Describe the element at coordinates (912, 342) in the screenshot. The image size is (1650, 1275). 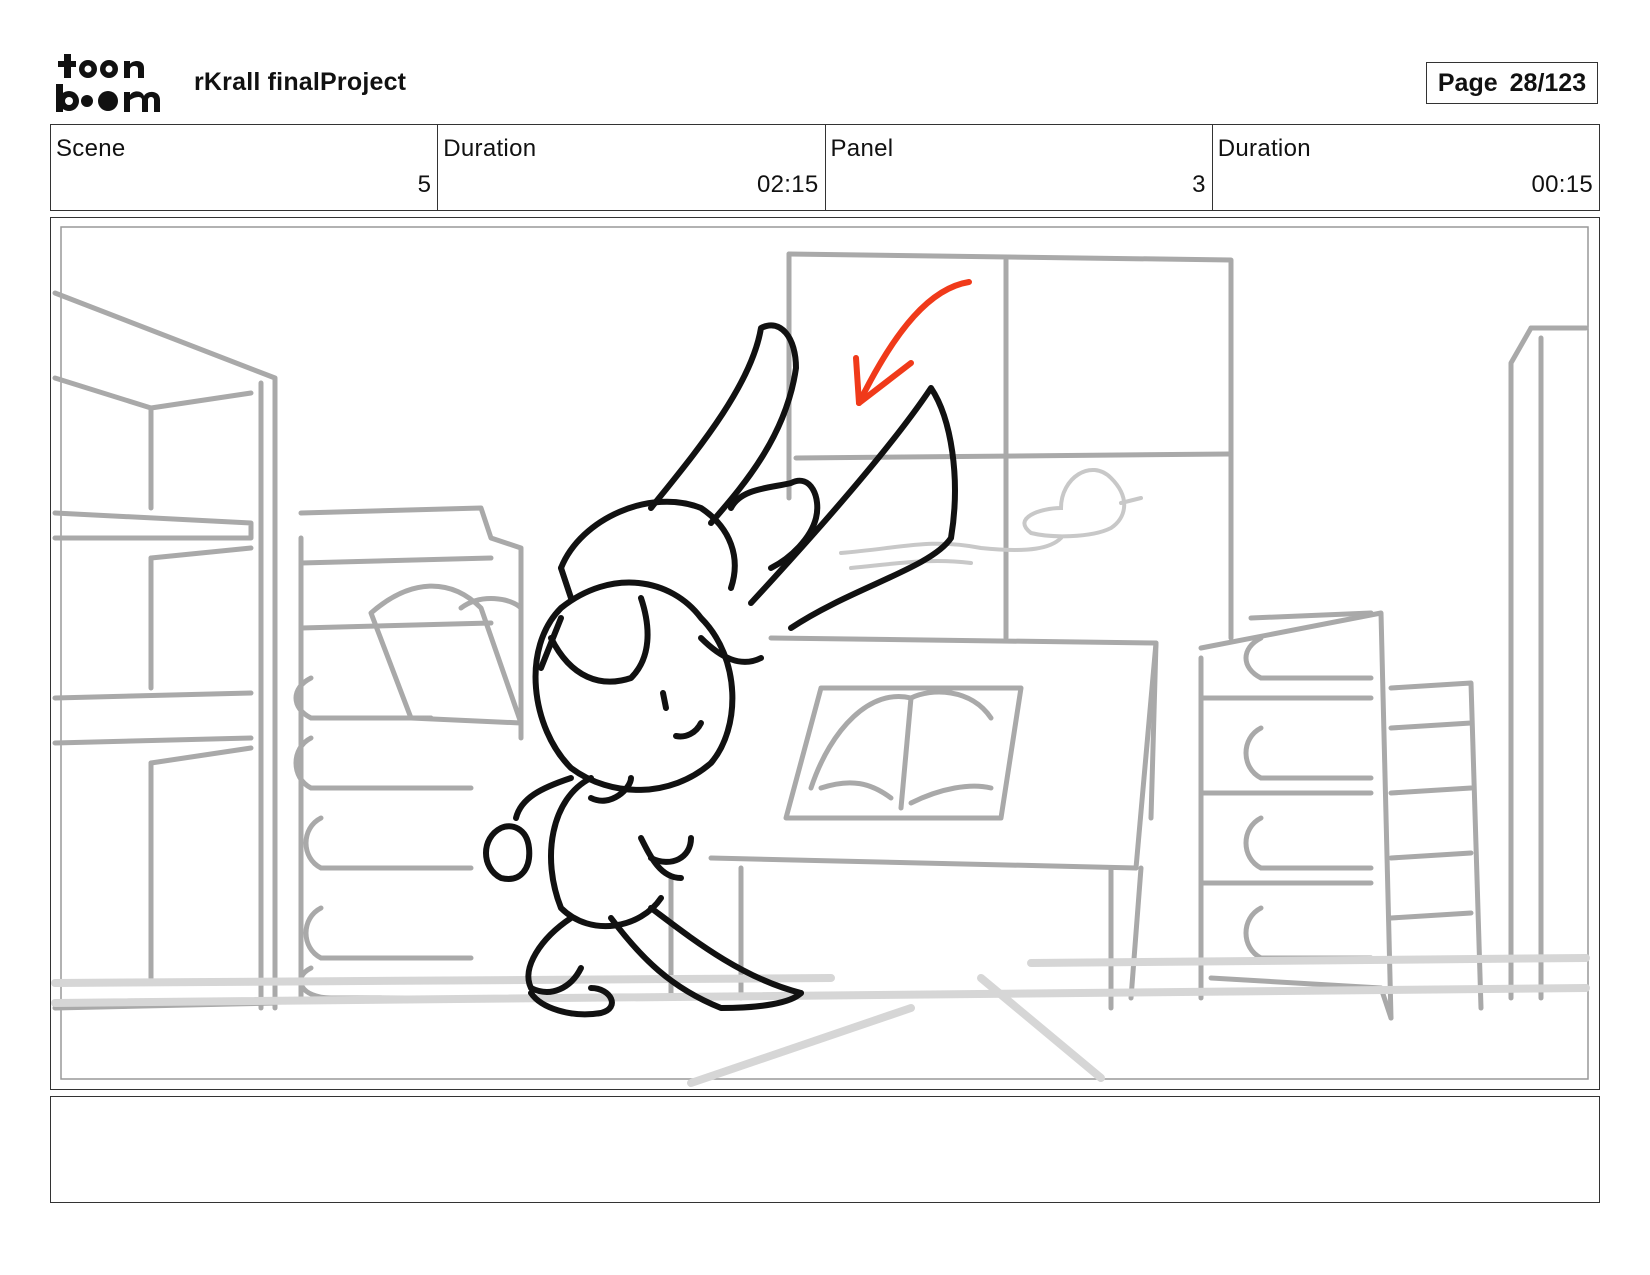
I see `motion-arrow` at that location.